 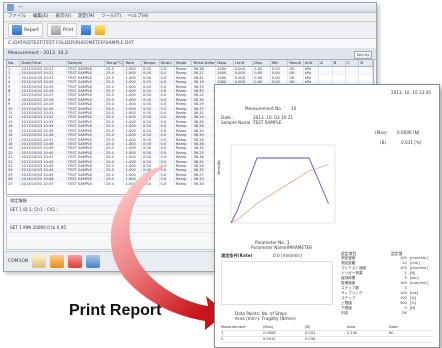 I want to click on footer-cell: Measurement, so click(x=233, y=327).